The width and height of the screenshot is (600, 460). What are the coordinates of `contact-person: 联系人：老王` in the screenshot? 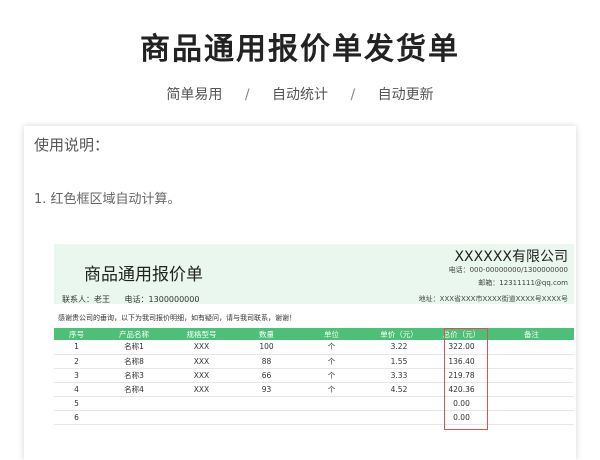 It's located at (86, 299).